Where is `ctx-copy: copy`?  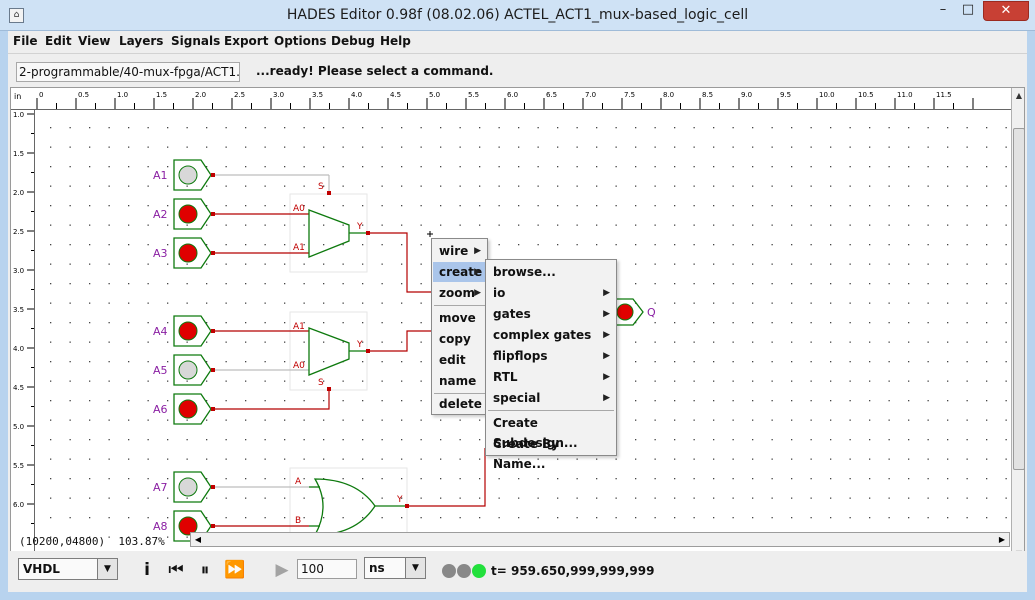 ctx-copy: copy is located at coordinates (459, 339).